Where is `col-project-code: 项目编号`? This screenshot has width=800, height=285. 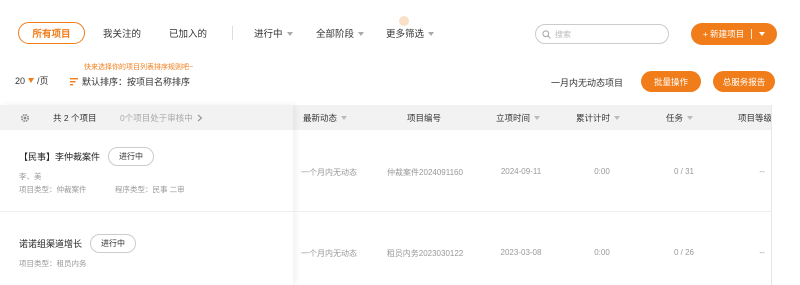
col-project-code: 项目编号 is located at coordinates (424, 117).